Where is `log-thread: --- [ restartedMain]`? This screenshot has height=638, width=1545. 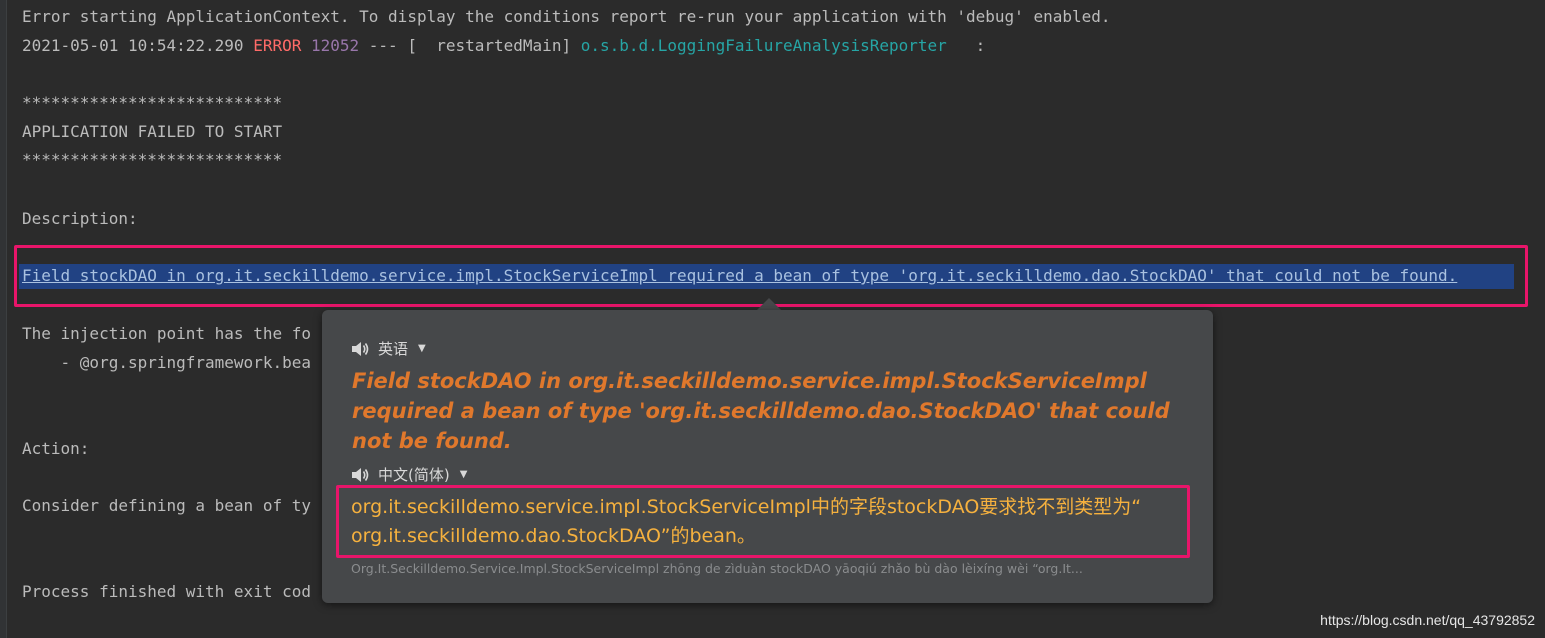 log-thread: --- [ restartedMain] is located at coordinates (470, 45).